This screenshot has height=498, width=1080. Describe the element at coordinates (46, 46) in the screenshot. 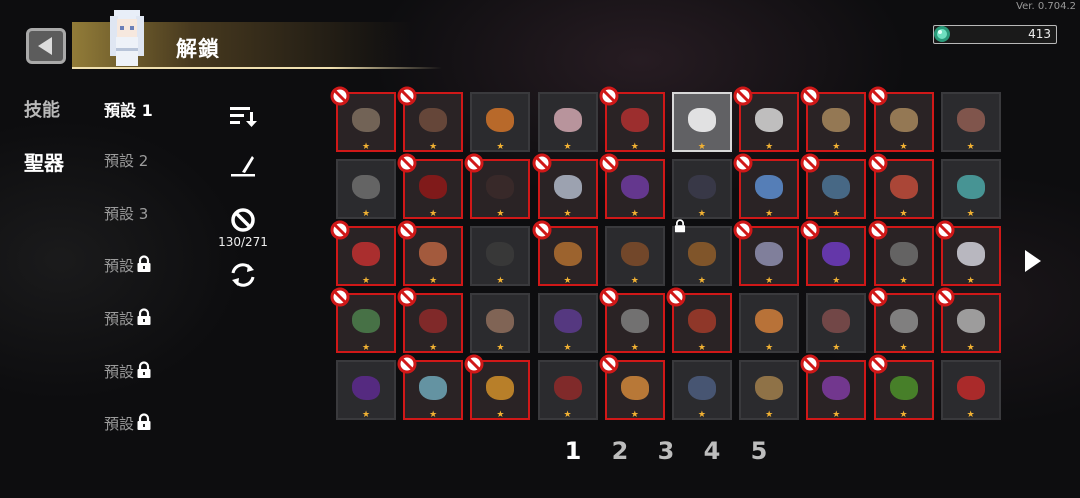

I see `back-button` at that location.